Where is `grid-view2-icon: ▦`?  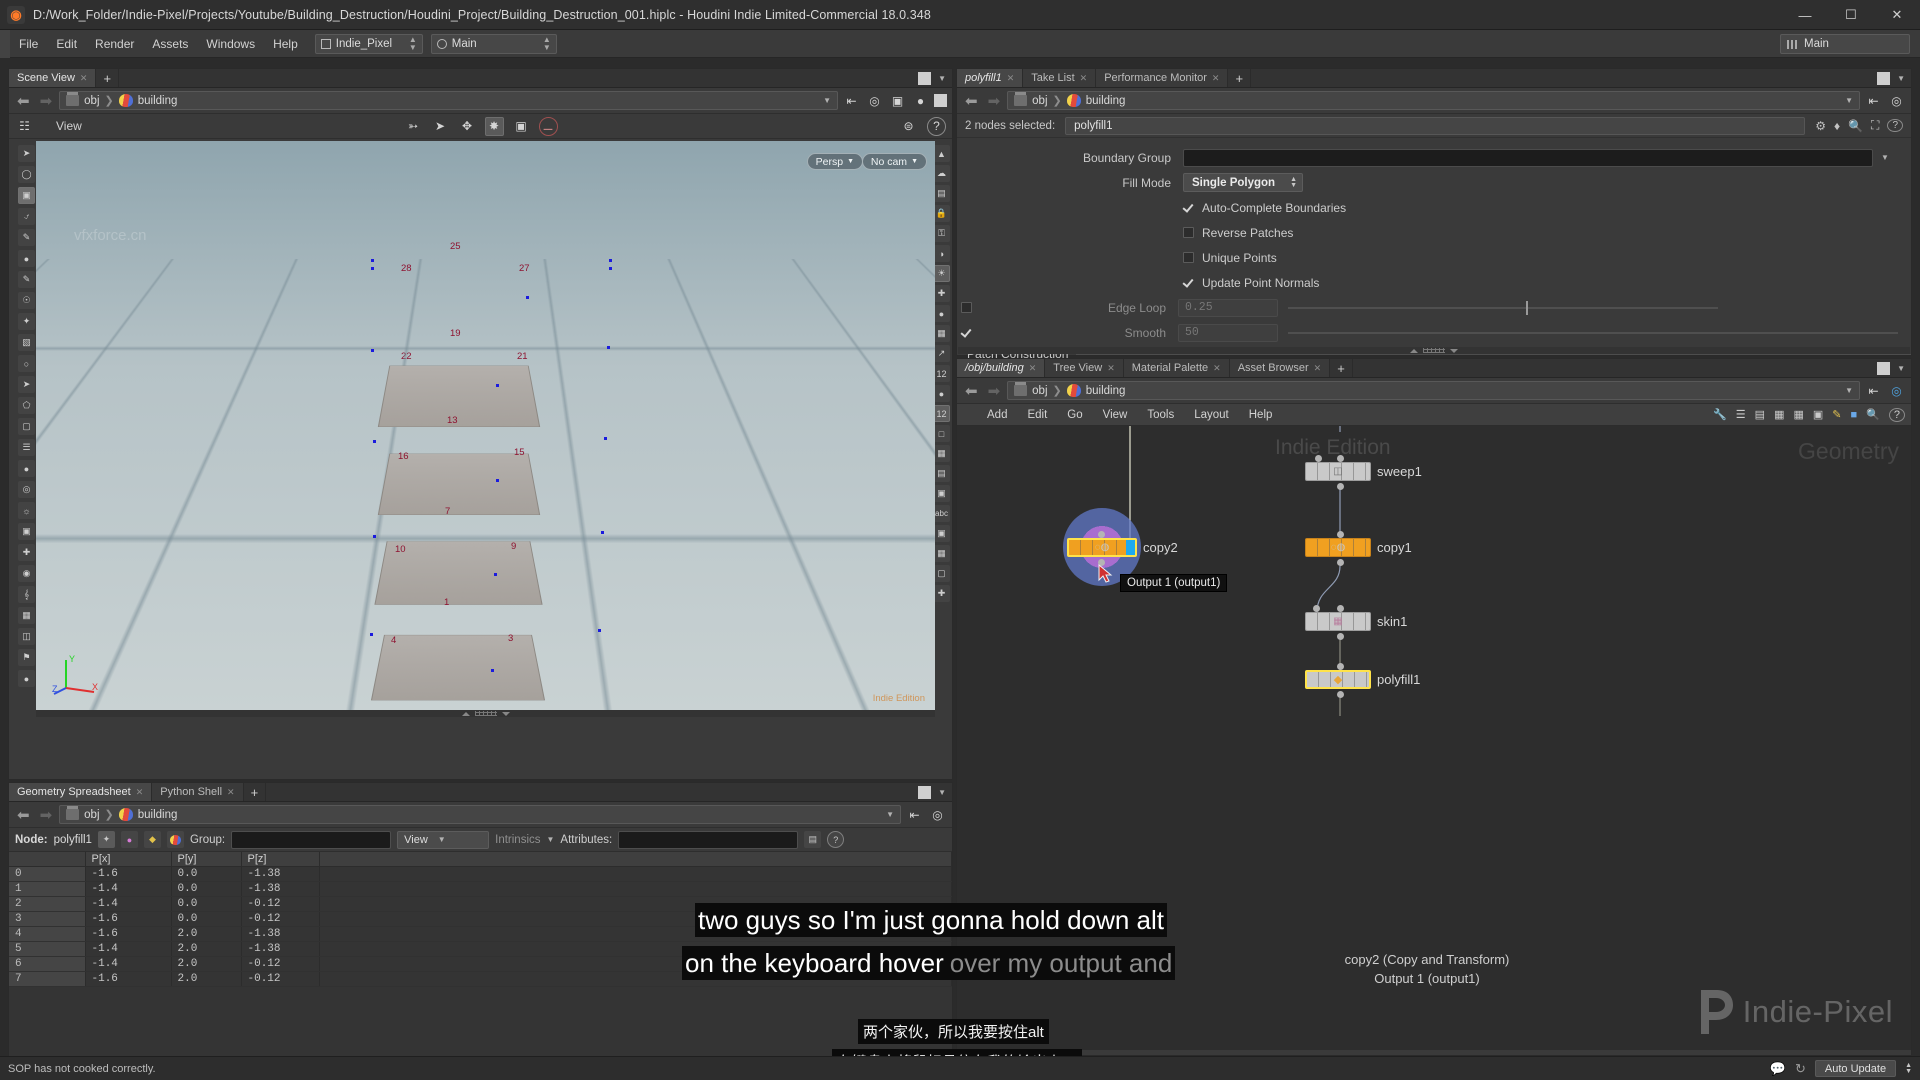
grid-view2-icon: ▦ is located at coordinates (1798, 414).